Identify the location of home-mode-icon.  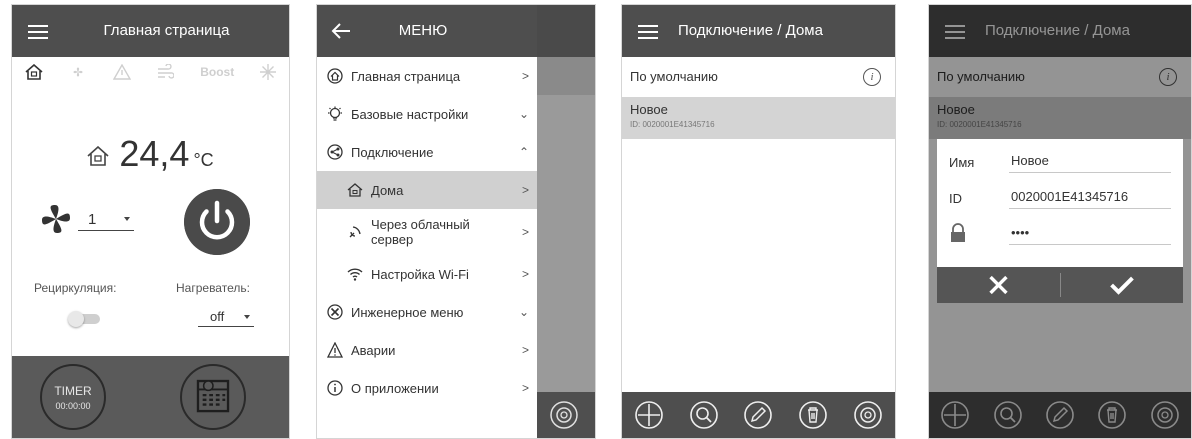
(34, 72).